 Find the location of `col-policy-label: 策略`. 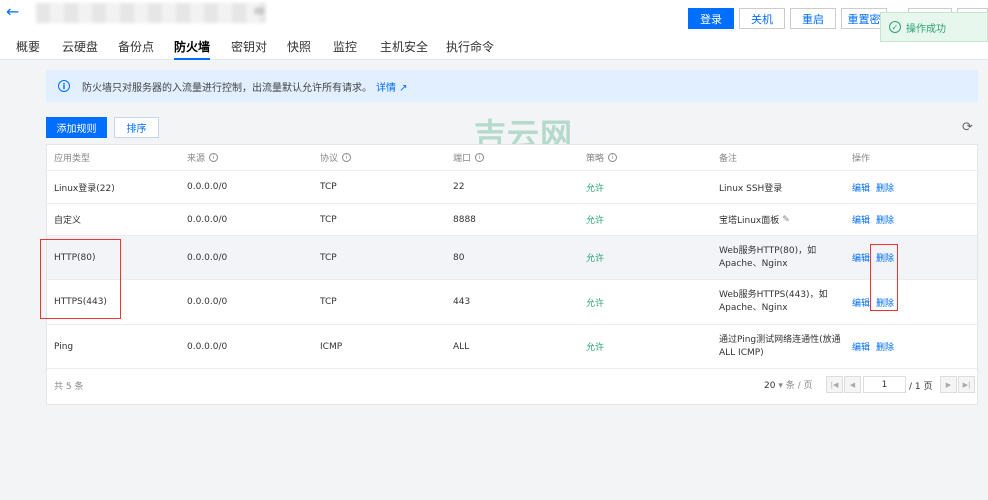

col-policy-label: 策略 is located at coordinates (595, 159).